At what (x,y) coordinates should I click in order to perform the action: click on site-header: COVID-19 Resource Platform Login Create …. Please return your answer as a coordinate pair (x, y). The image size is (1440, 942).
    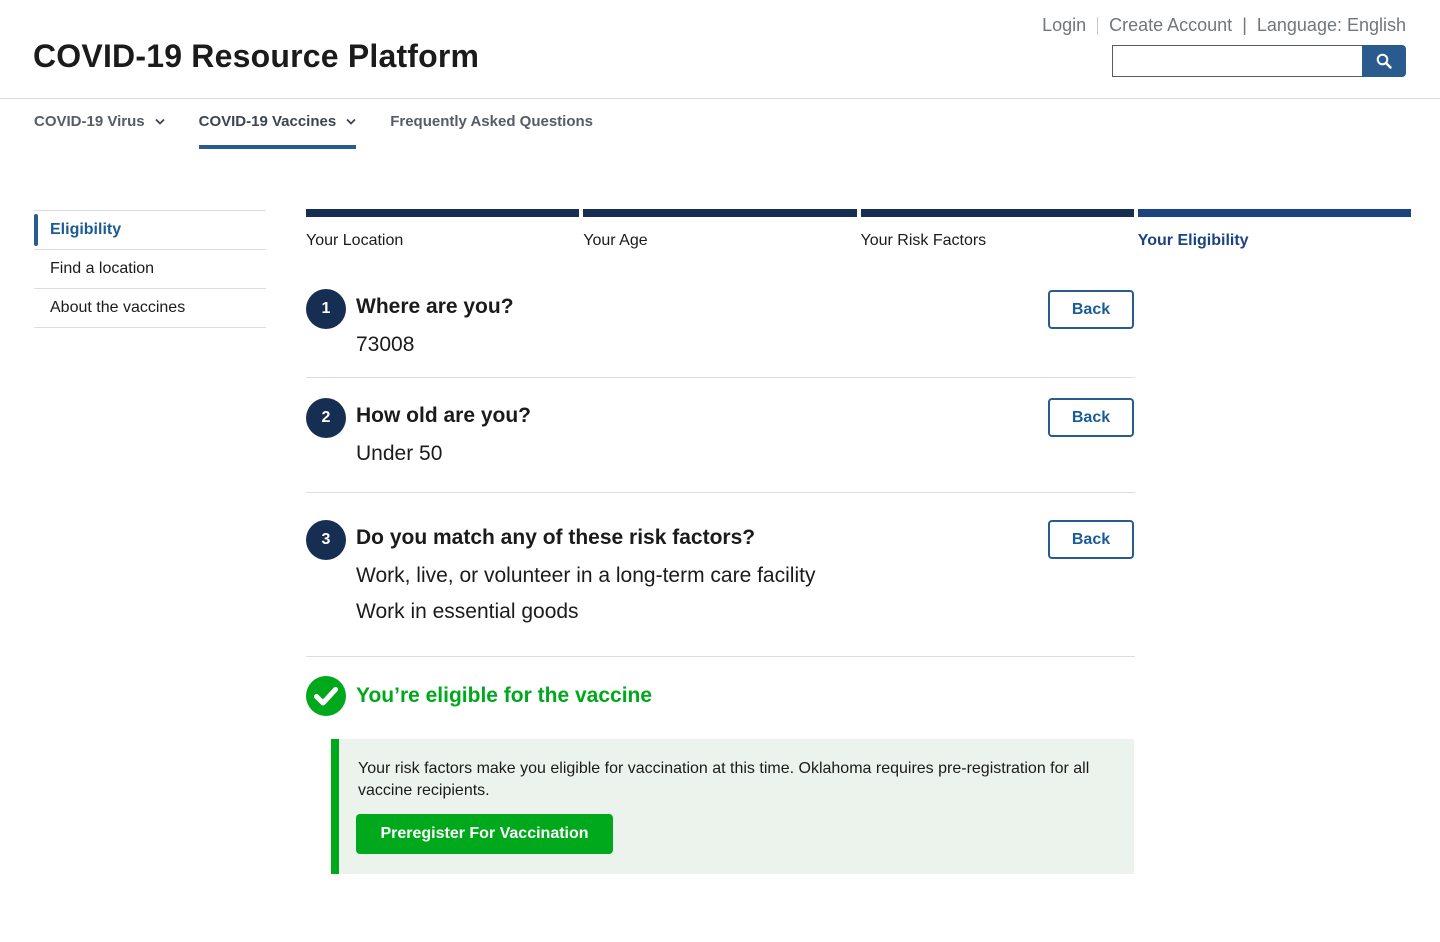
    Looking at the image, I should click on (720, 49).